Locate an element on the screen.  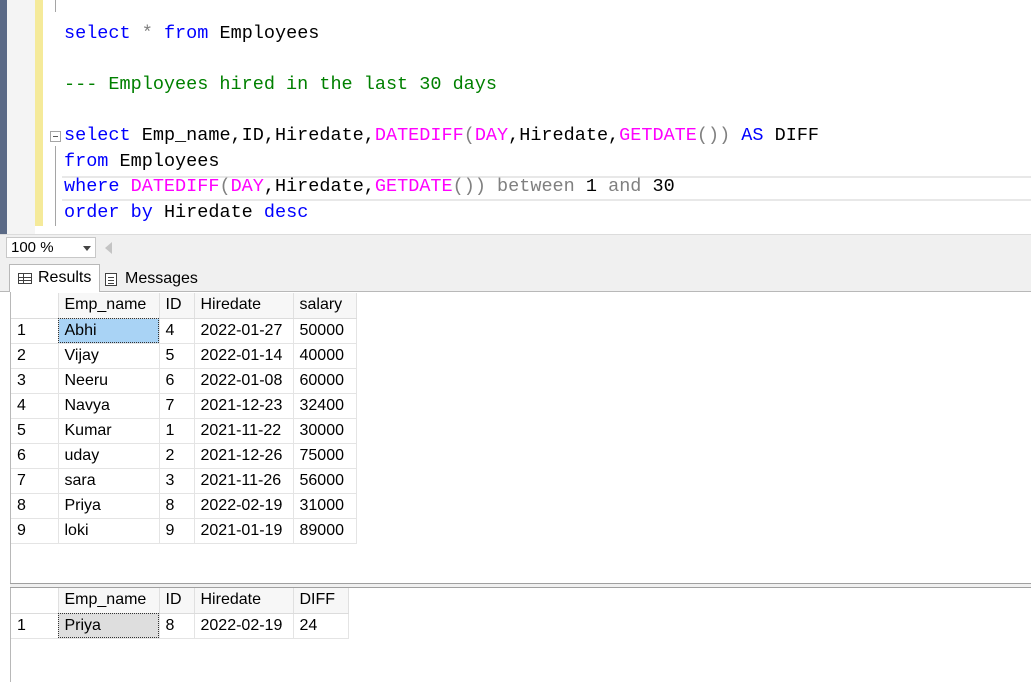
grid-cell: 9 is located at coordinates (177, 531).